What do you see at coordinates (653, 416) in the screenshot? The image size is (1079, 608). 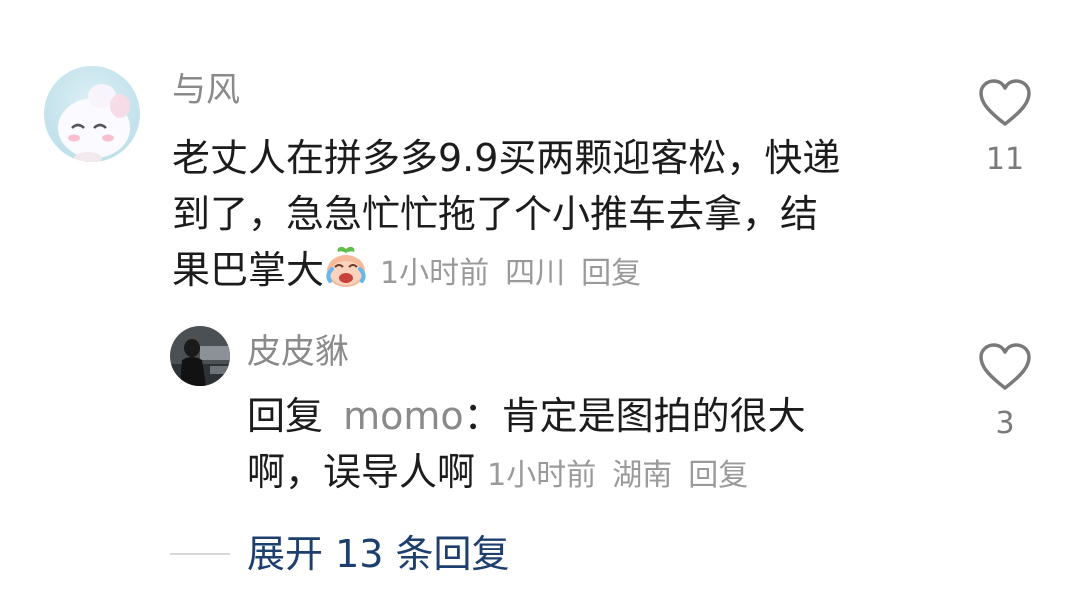 I see `reply-text-content: 肯定是图拍的很大` at bounding box center [653, 416].